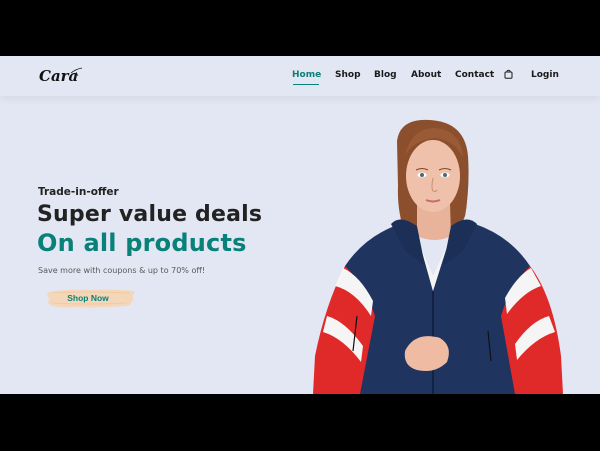 Image resolution: width=600 pixels, height=451 pixels. What do you see at coordinates (545, 75) in the screenshot?
I see `nav-login: Login` at bounding box center [545, 75].